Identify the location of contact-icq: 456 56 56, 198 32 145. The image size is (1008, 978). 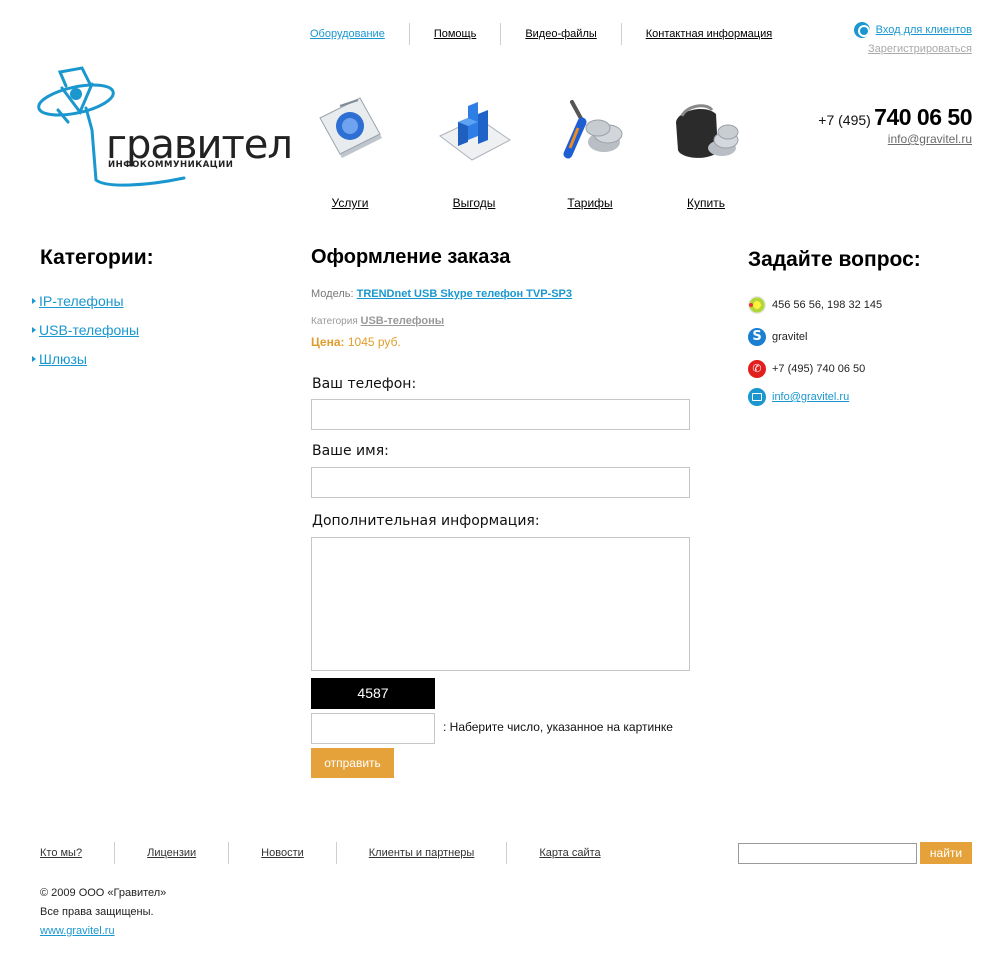
(815, 305).